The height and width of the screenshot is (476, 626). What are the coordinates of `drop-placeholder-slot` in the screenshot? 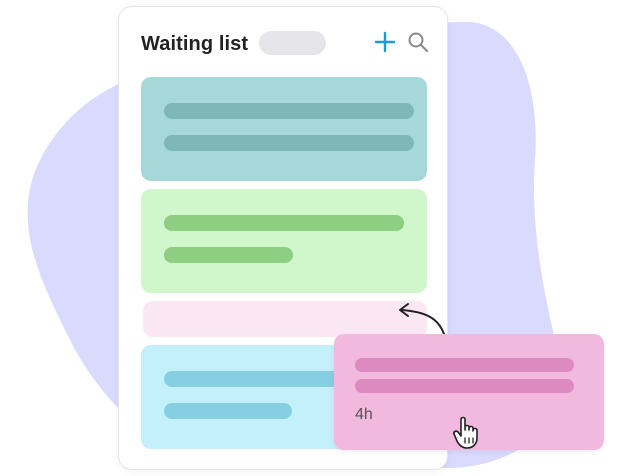 It's located at (285, 319).